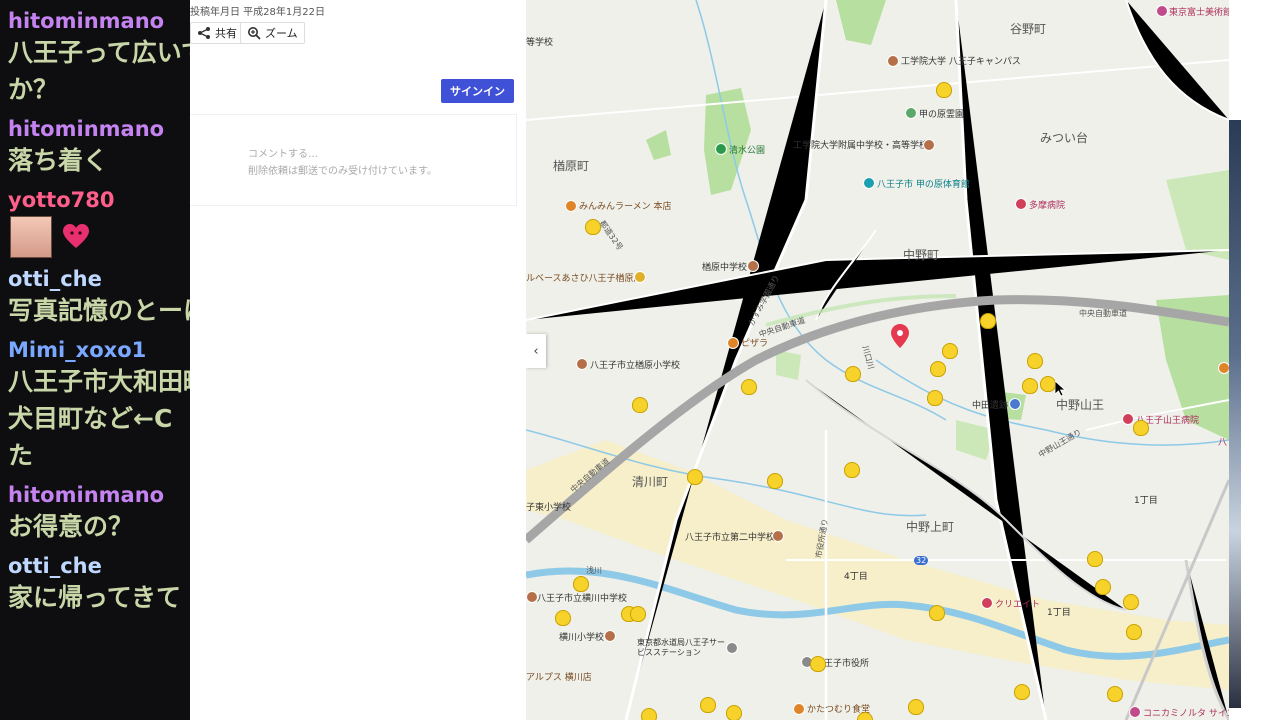  Describe the element at coordinates (99, 200) in the screenshot. I see `chat-username: yotto780` at that location.